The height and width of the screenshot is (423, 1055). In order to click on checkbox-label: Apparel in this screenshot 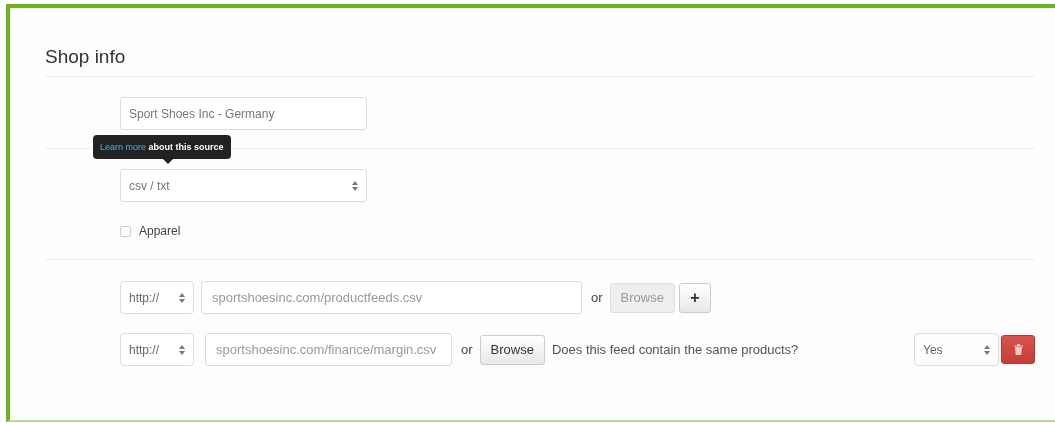, I will do `click(160, 231)`.